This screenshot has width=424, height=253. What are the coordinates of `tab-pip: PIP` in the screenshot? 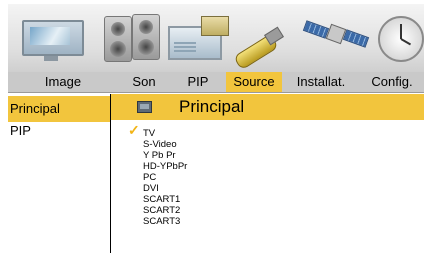 It's located at (198, 82).